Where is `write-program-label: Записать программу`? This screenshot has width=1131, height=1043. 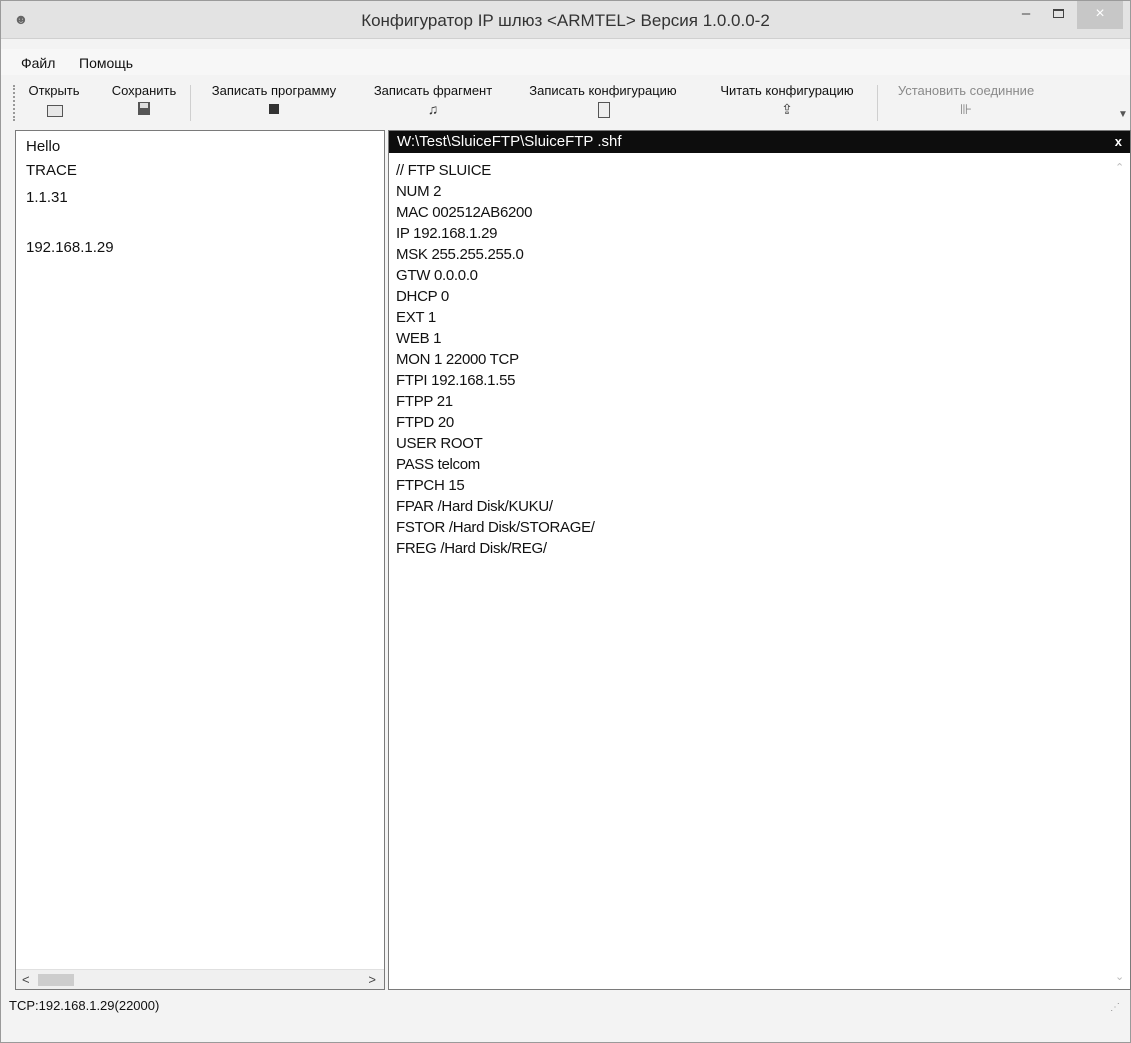
write-program-label: Записать программу is located at coordinates (274, 90).